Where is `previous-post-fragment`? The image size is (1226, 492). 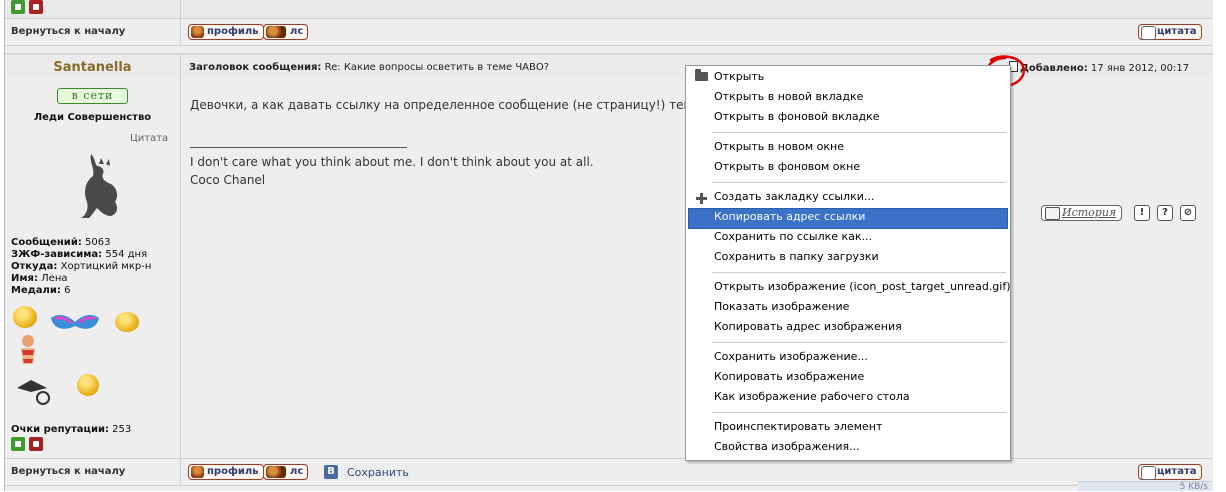 previous-post-fragment is located at coordinates (609, 9).